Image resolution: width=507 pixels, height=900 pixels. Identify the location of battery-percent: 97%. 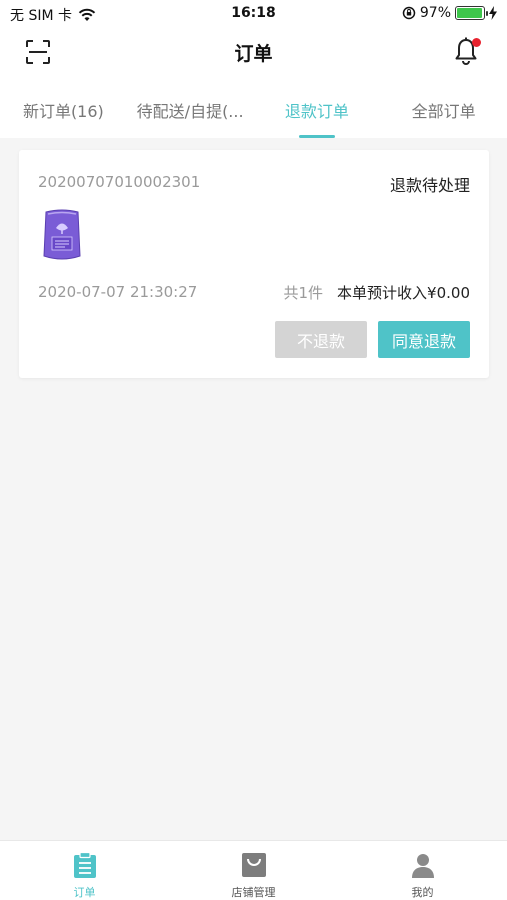
(435, 13).